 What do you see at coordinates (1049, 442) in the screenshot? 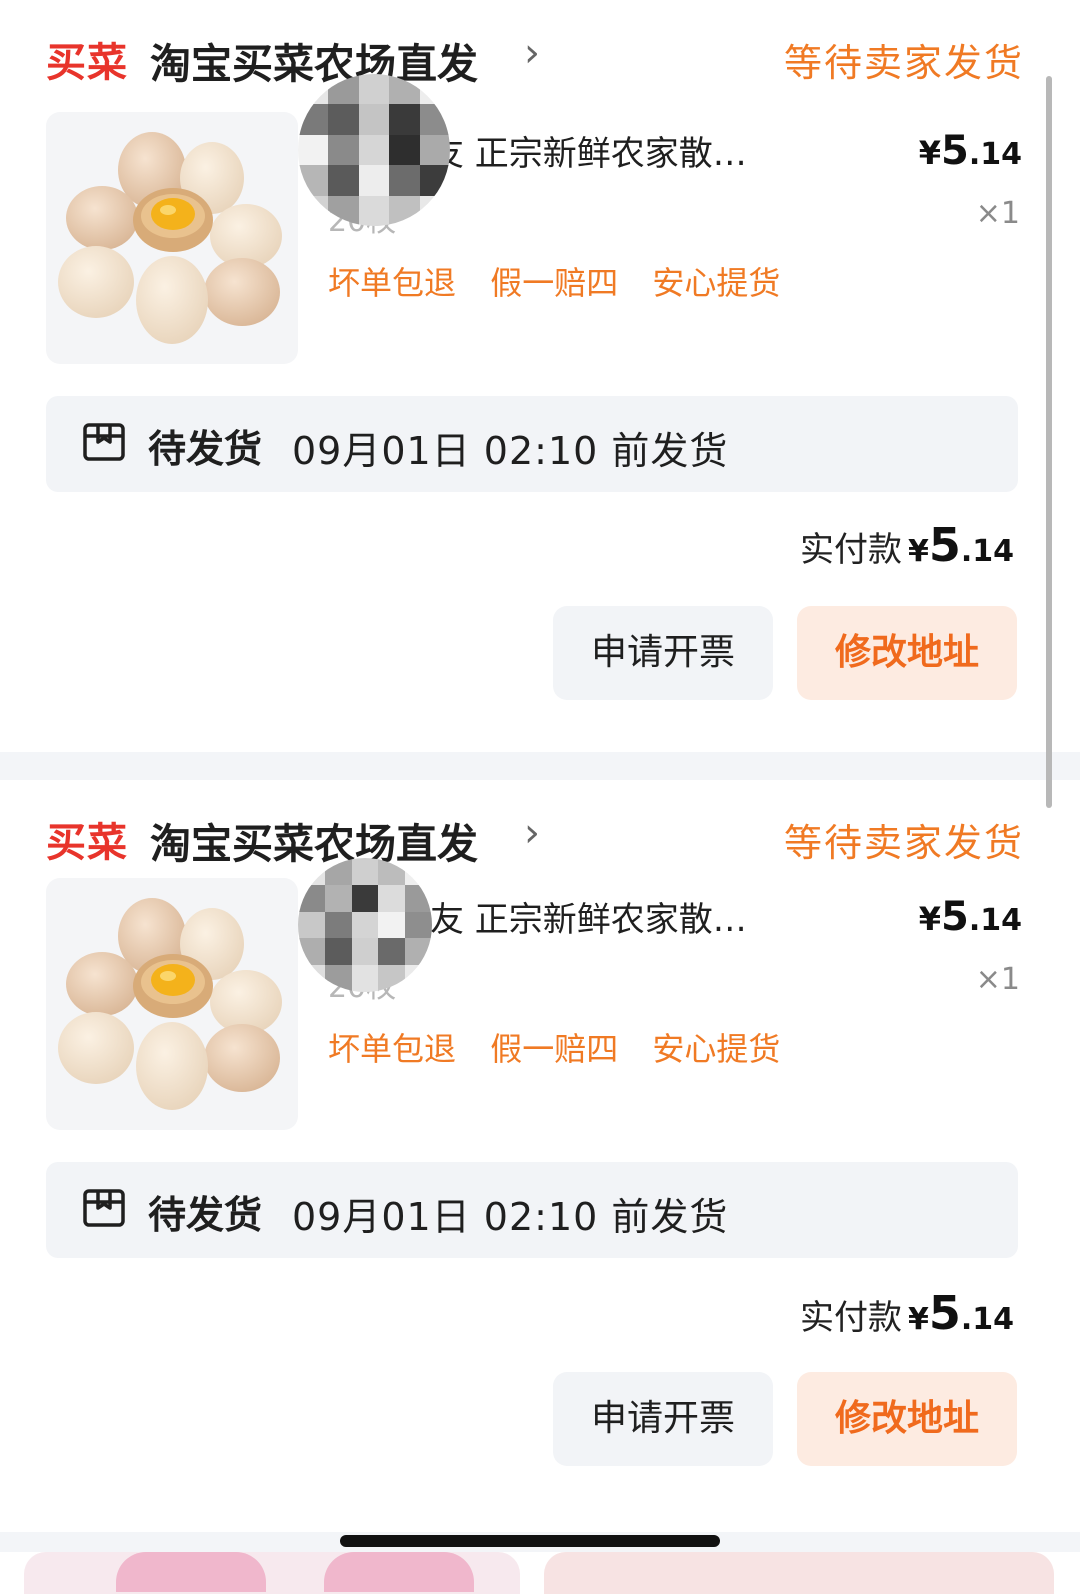
I see `scrollbar` at bounding box center [1049, 442].